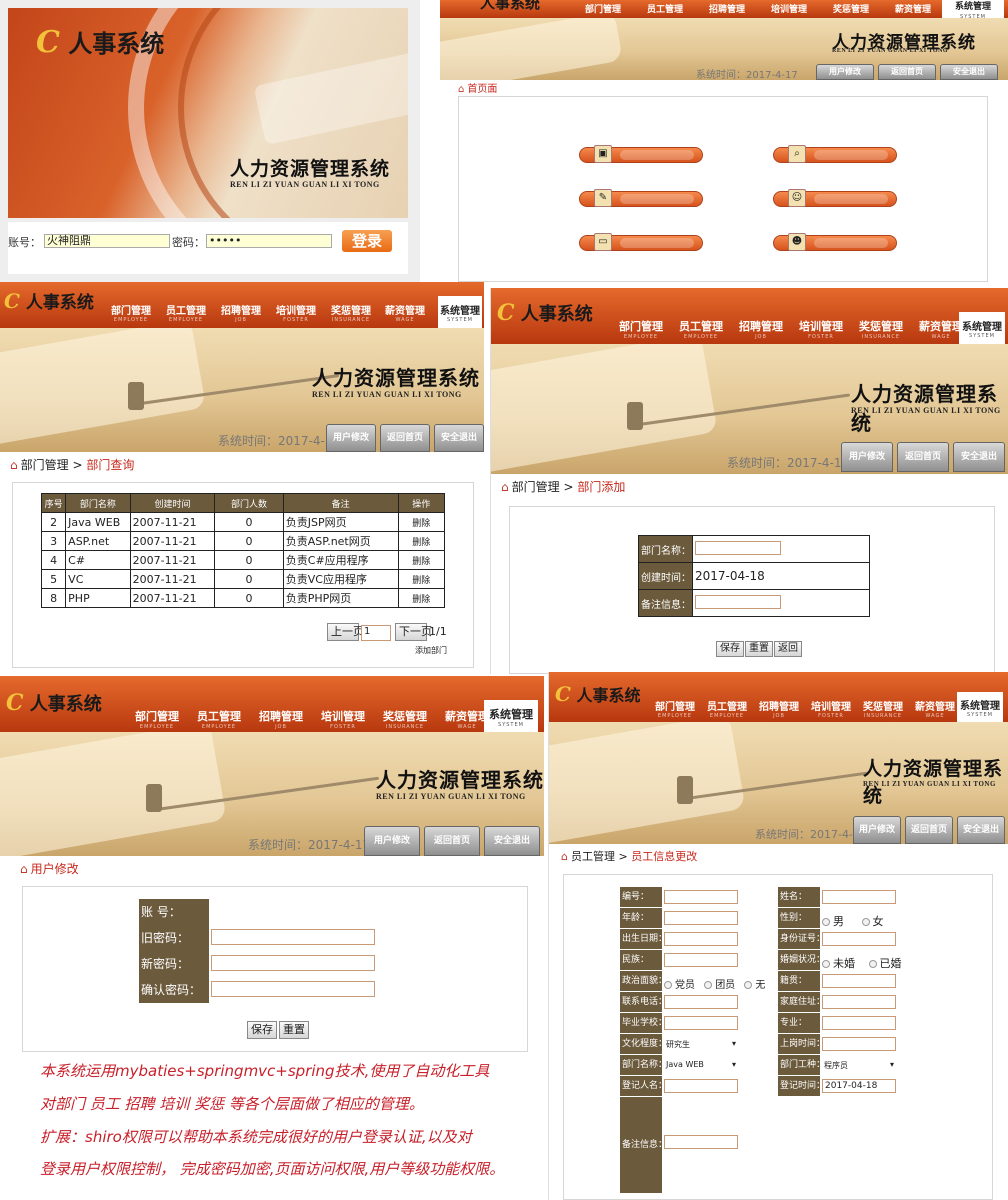 This screenshot has width=1008, height=1200. What do you see at coordinates (701, 1086) in the screenshot?
I see `emp-registrar-input` at bounding box center [701, 1086].